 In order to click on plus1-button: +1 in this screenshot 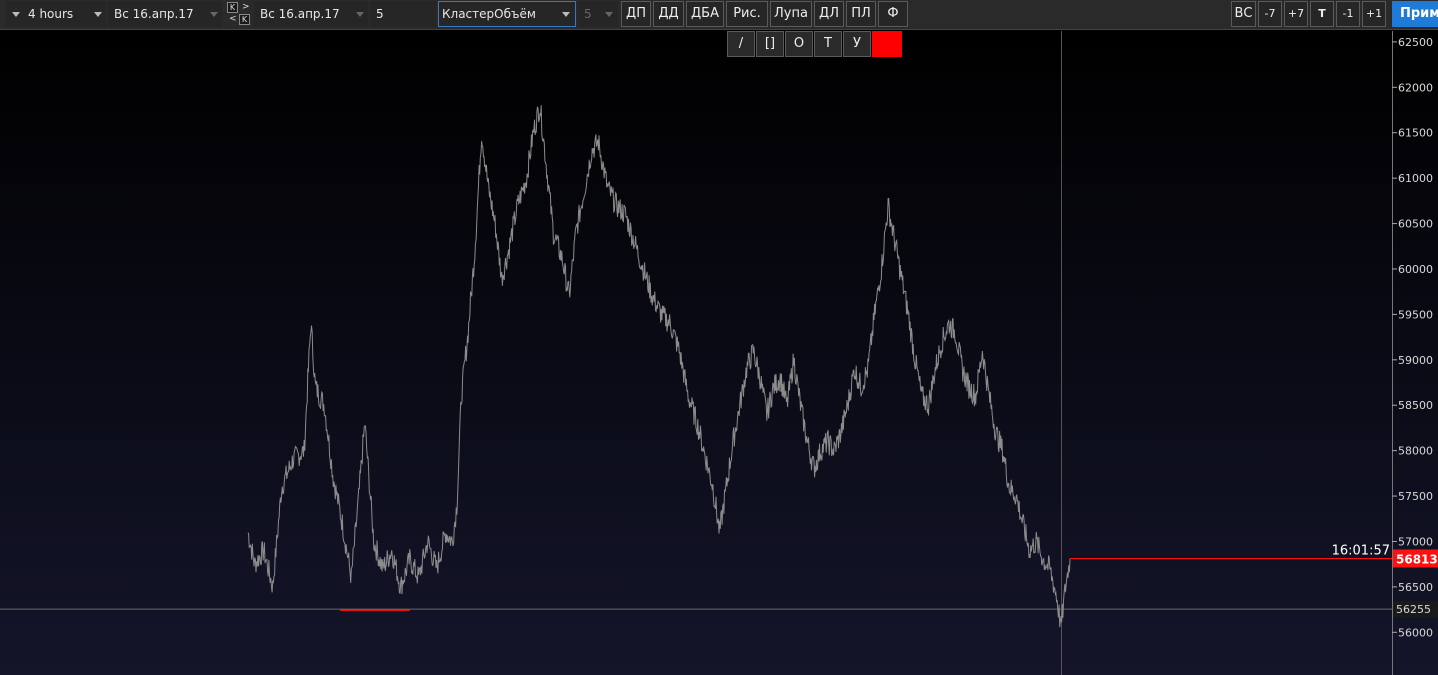, I will do `click(1374, 14)`.